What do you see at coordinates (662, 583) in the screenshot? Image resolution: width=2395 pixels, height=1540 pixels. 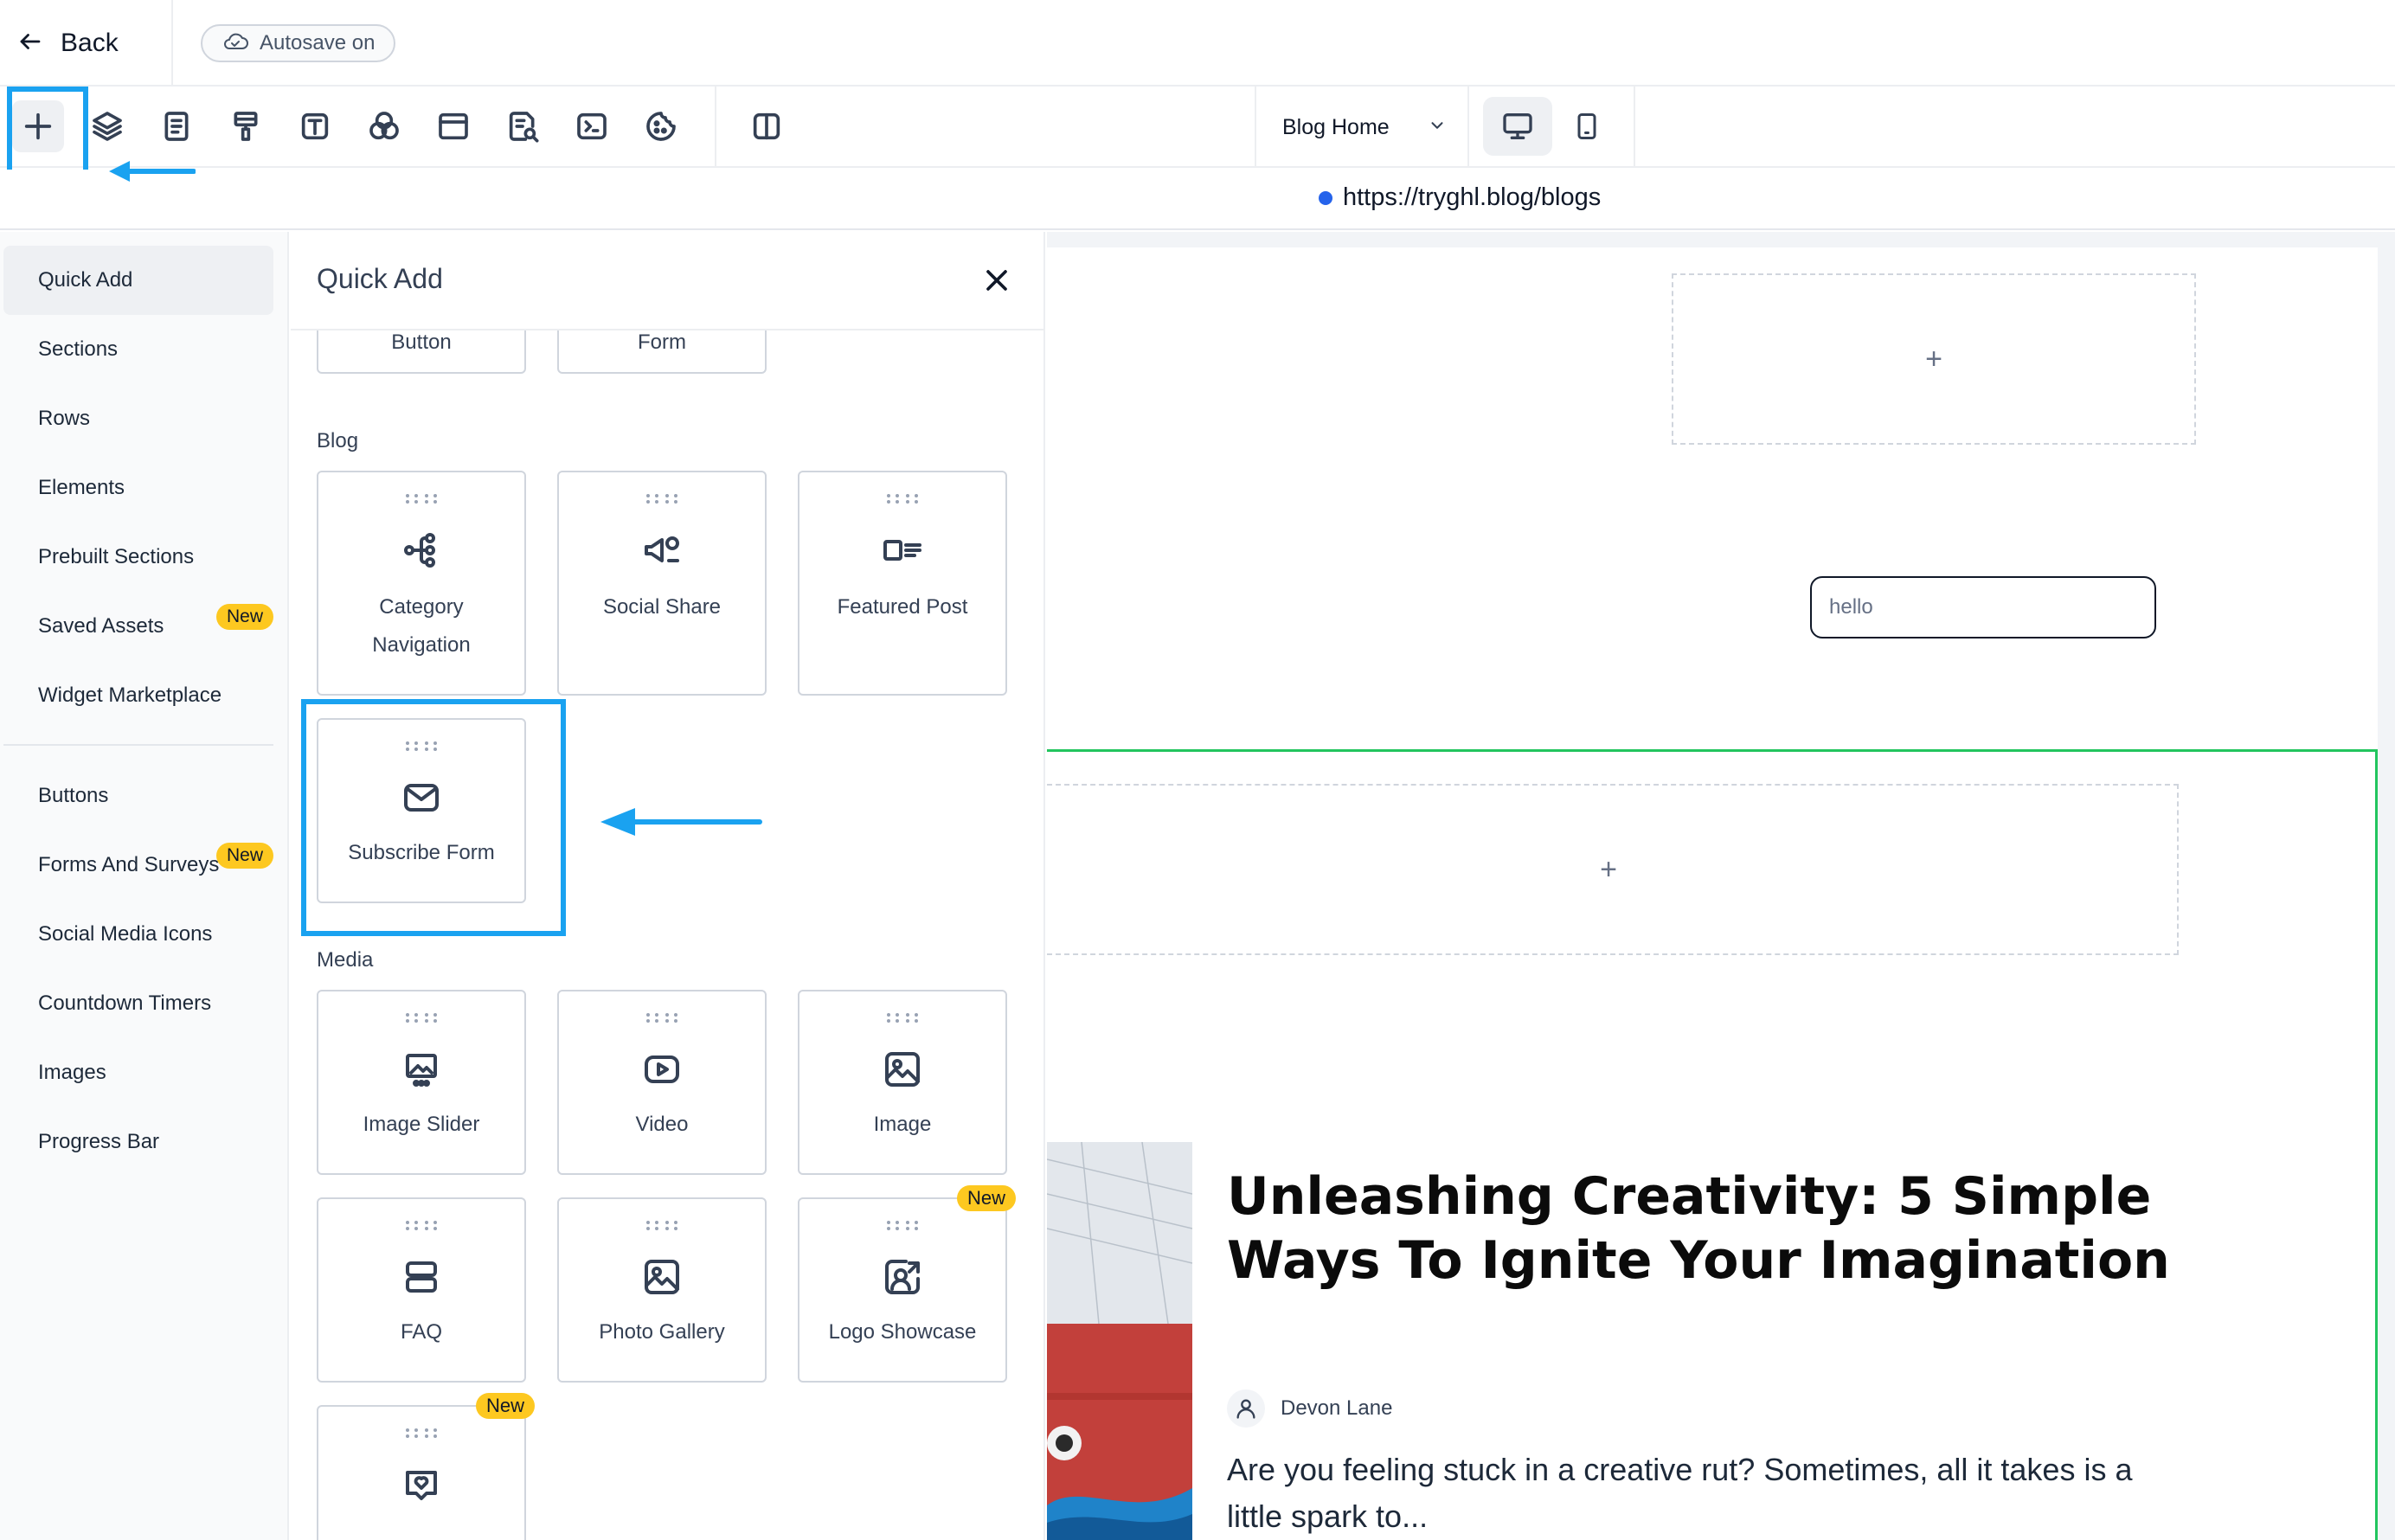 I see `quick-add-card-social-share: Social Share` at bounding box center [662, 583].